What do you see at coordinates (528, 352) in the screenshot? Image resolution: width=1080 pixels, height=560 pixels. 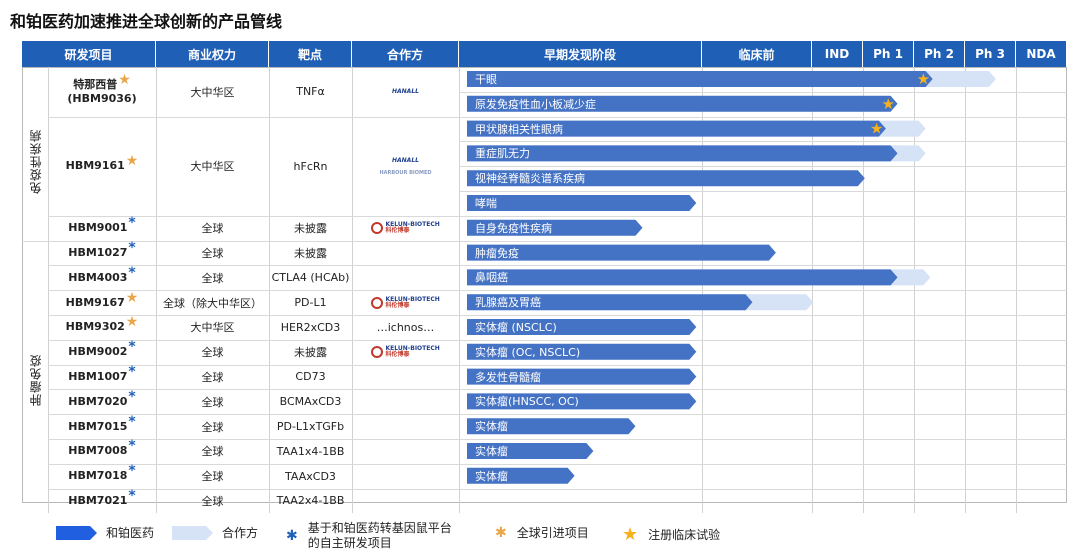 I see `bar-label: 实体瘤 (OC, NSCLC)` at bounding box center [528, 352].